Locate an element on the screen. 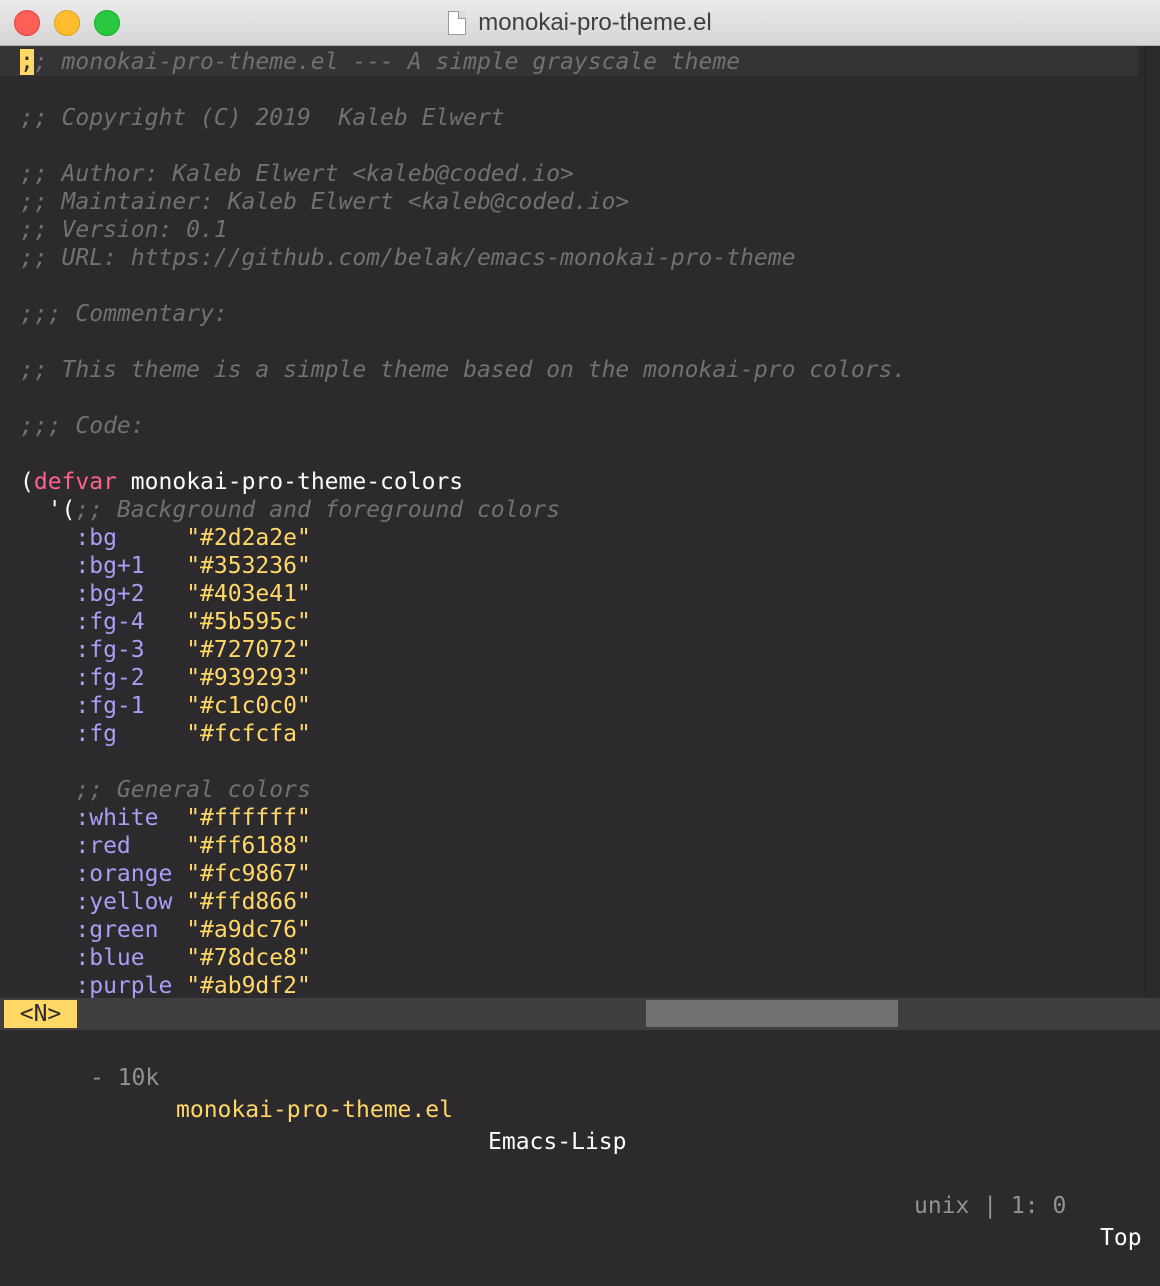 Image resolution: width=1160 pixels, height=1286 pixels. code-line: ;; Author: Kaleb Elwert <kaleb@coded.io> is located at coordinates (297, 174).